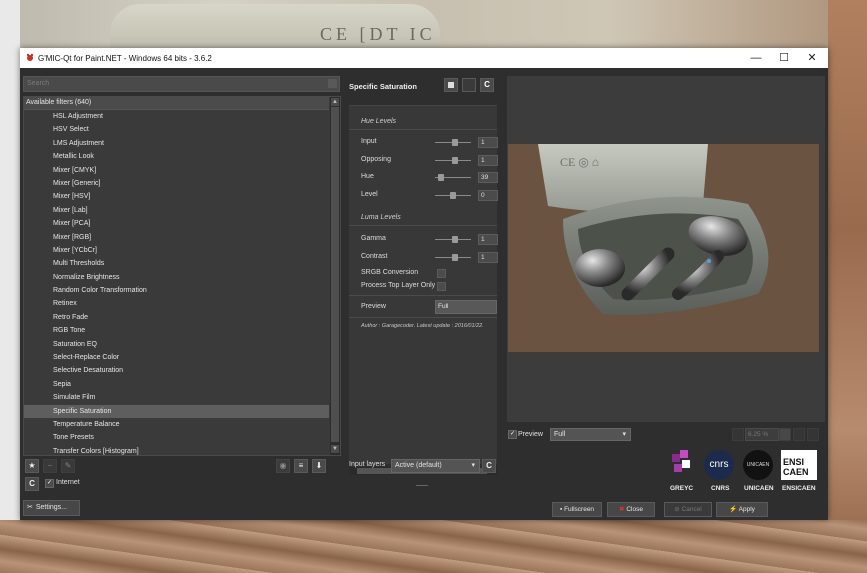 This screenshot has height=573, width=867. Describe the element at coordinates (176, 290) in the screenshot. I see `list-item: Random Color Transformation` at that location.